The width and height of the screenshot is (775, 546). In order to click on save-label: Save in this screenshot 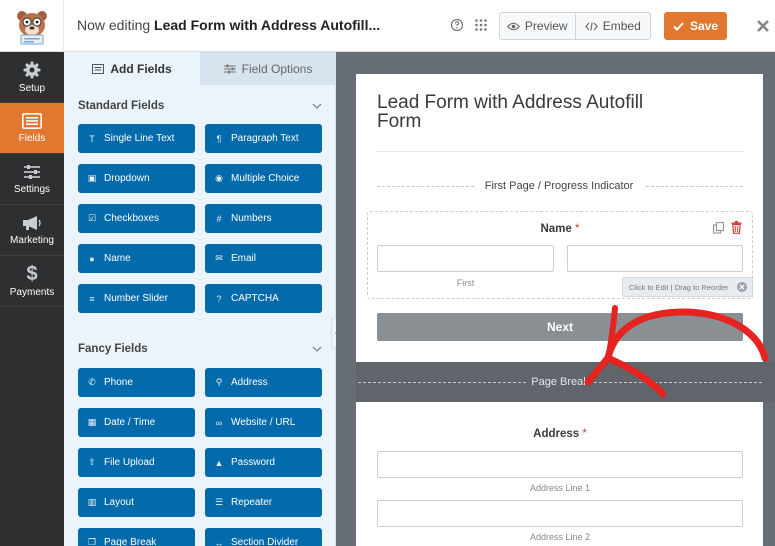, I will do `click(704, 26)`.